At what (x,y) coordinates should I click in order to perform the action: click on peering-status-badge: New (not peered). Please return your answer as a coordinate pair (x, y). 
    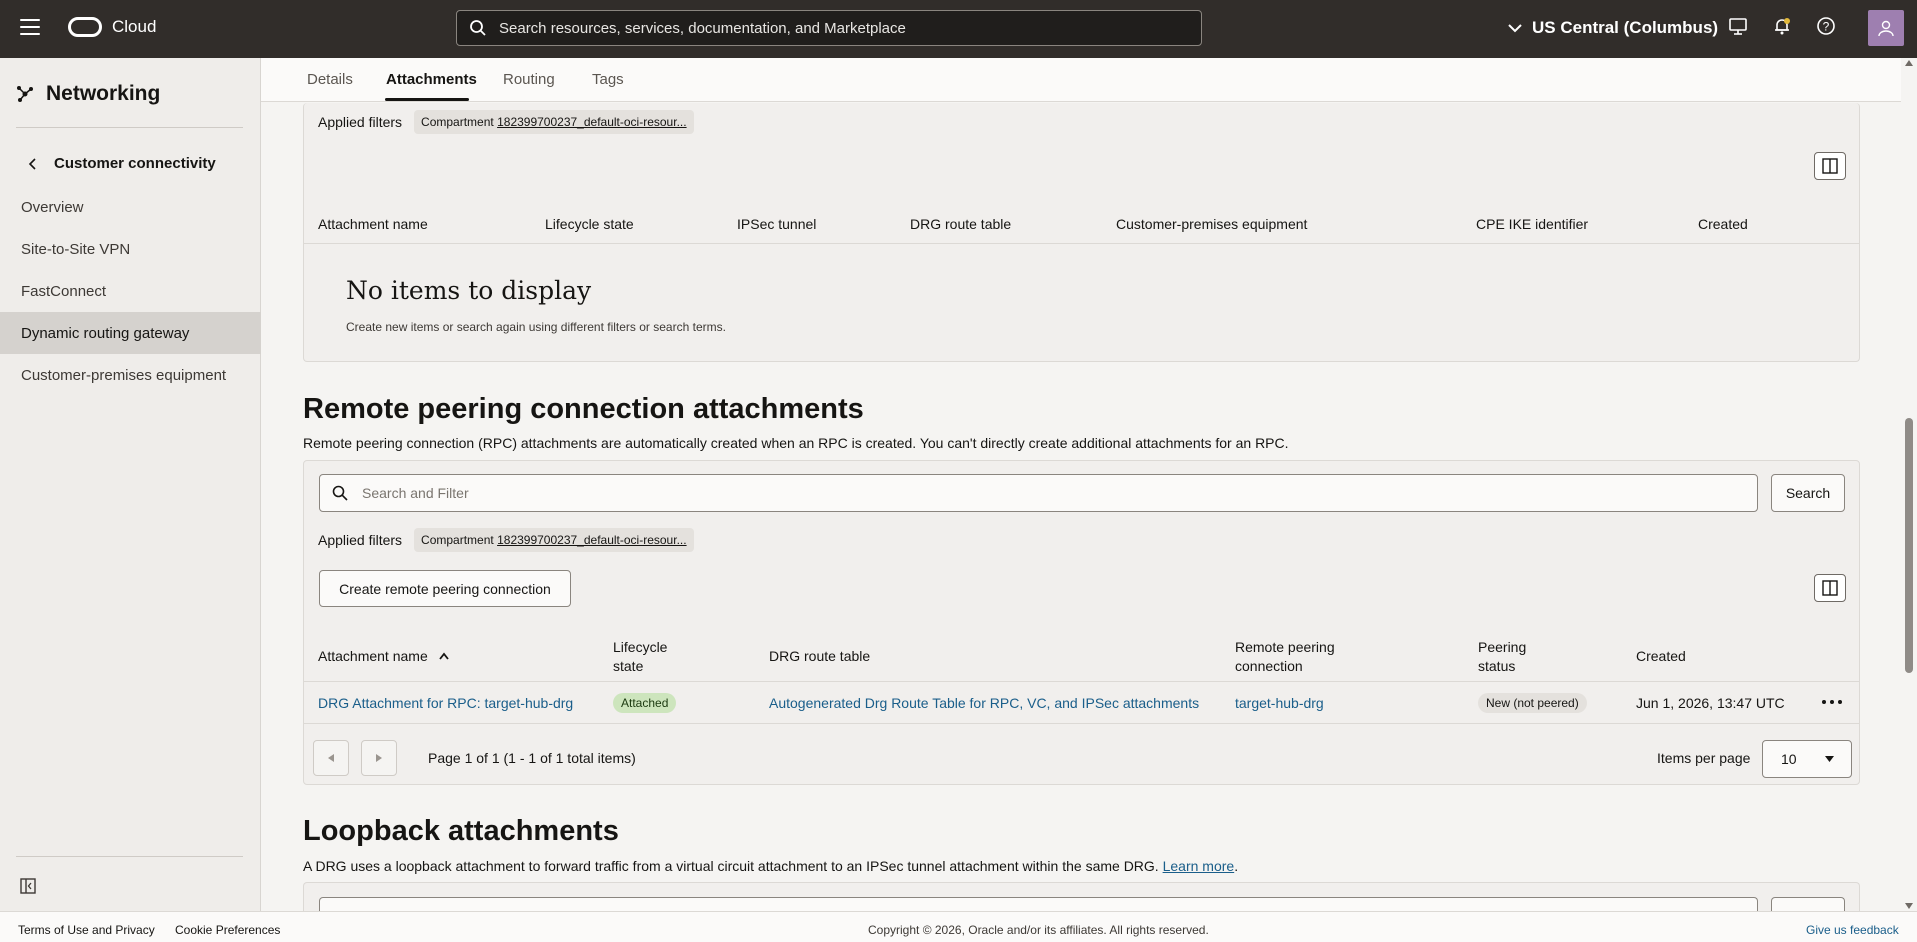
    Looking at the image, I should click on (1532, 703).